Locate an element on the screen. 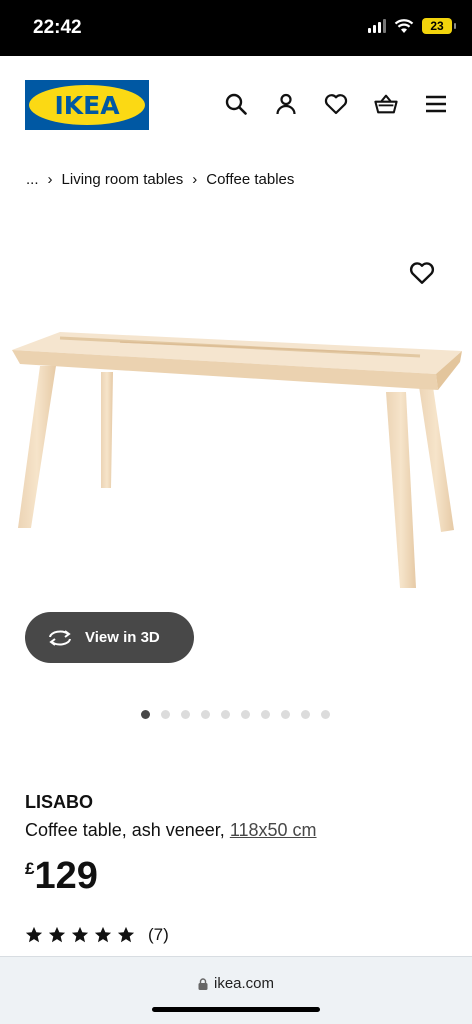 The height and width of the screenshot is (1024, 472). product-rating: (7) is located at coordinates (97, 935).